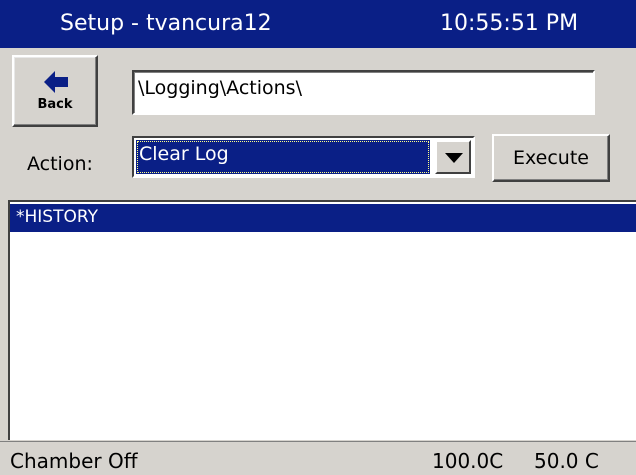 Image resolution: width=636 pixels, height=475 pixels. What do you see at coordinates (318, 458) in the screenshot?
I see `status-bar: Chamber Off 100.0C 50.0 C` at bounding box center [318, 458].